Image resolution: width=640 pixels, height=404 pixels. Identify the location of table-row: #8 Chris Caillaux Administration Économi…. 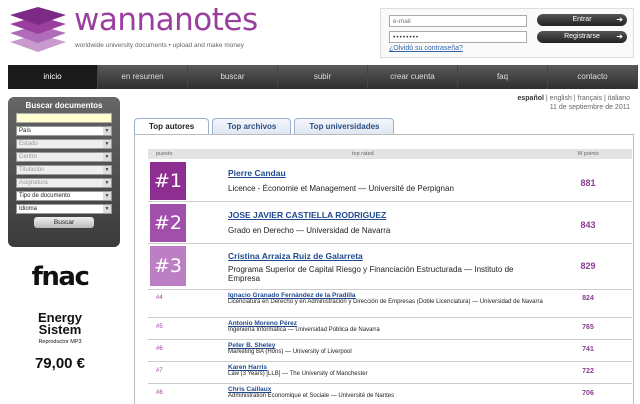
(390, 394).